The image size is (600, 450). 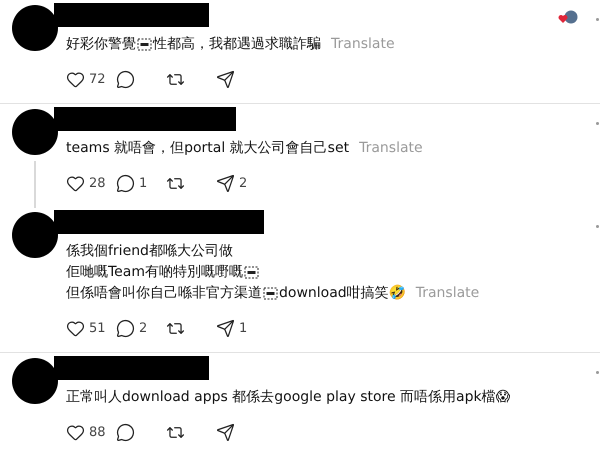 I want to click on reply-button: 2, so click(x=141, y=328).